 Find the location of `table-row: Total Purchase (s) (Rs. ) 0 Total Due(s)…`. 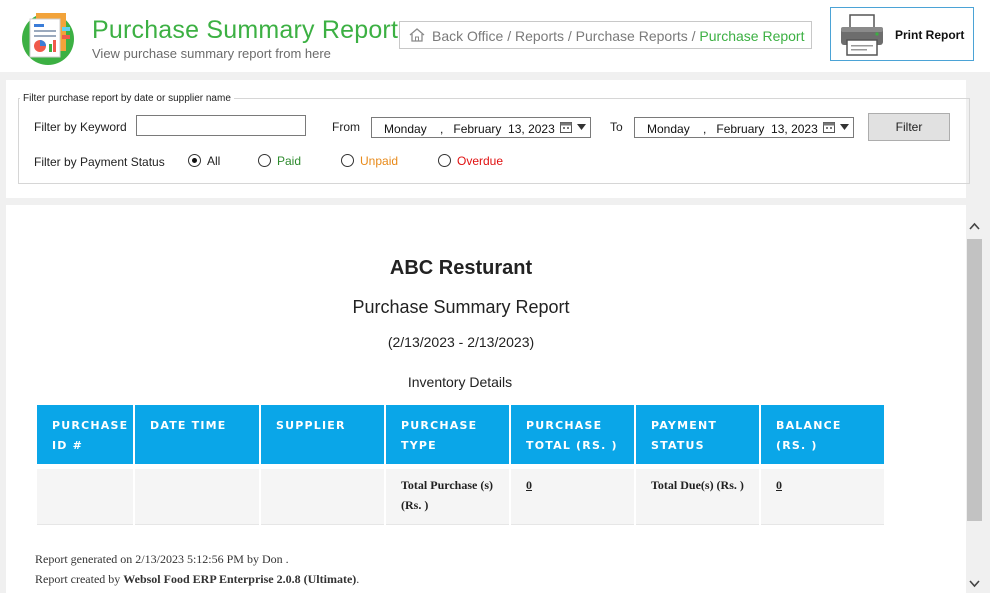

table-row: Total Purchase (s) (Rs. ) 0 Total Due(s)… is located at coordinates (461, 494).